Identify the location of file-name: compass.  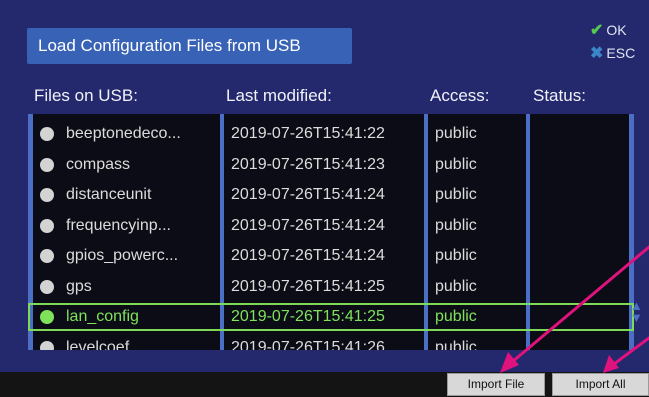
(98, 164).